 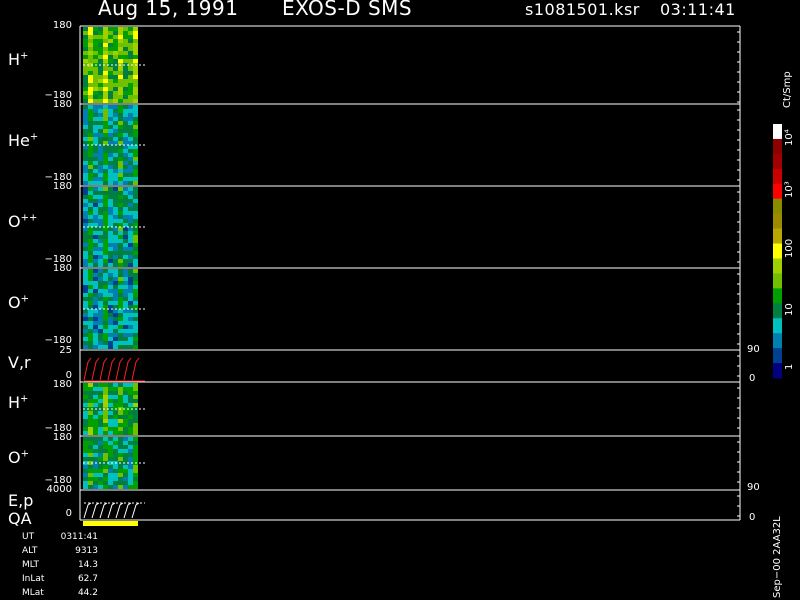 I want to click on ep-trace, so click(x=119, y=510).